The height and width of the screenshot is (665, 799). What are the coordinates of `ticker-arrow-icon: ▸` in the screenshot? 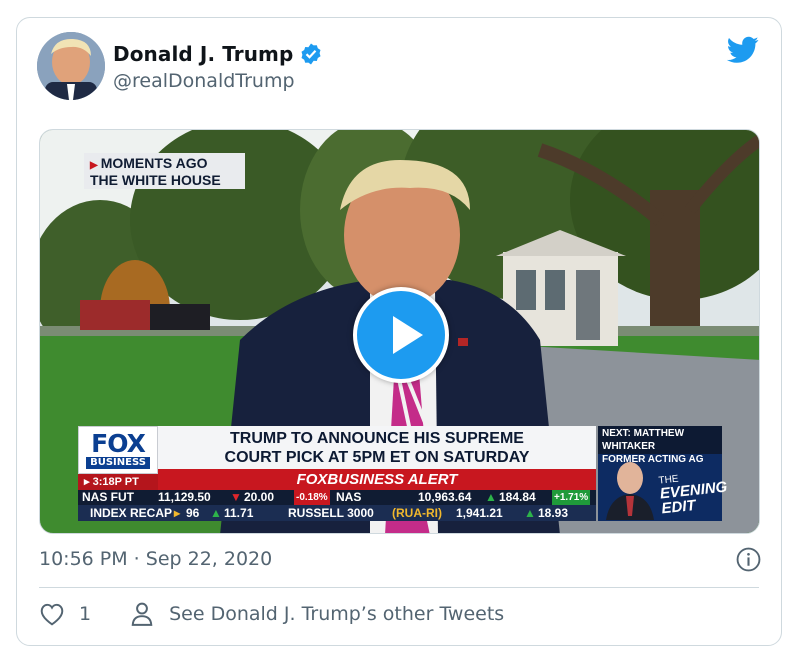 It's located at (177, 513).